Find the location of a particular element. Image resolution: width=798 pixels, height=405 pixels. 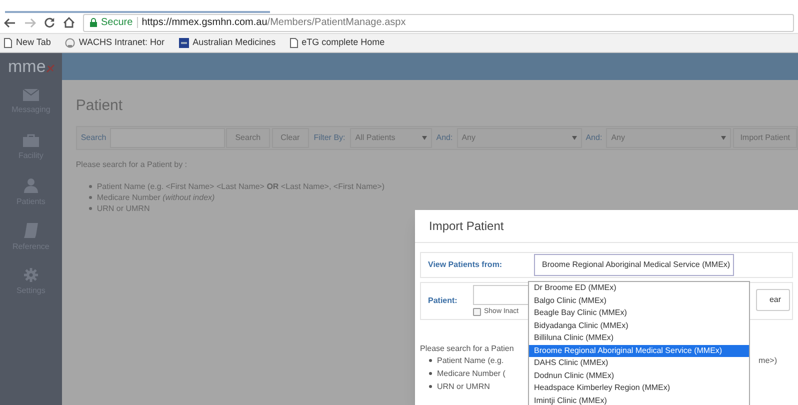

logo-icon is located at coordinates (183, 43).